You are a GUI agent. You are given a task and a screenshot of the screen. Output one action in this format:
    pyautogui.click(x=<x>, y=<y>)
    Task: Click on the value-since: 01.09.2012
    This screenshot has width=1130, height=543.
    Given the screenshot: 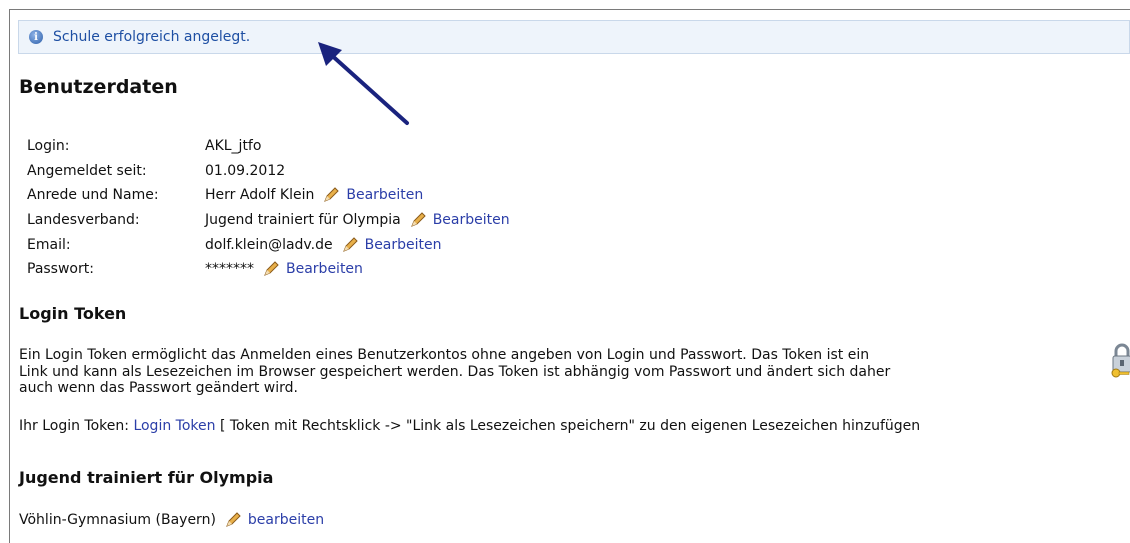 What is the action you would take?
    pyautogui.click(x=245, y=170)
    